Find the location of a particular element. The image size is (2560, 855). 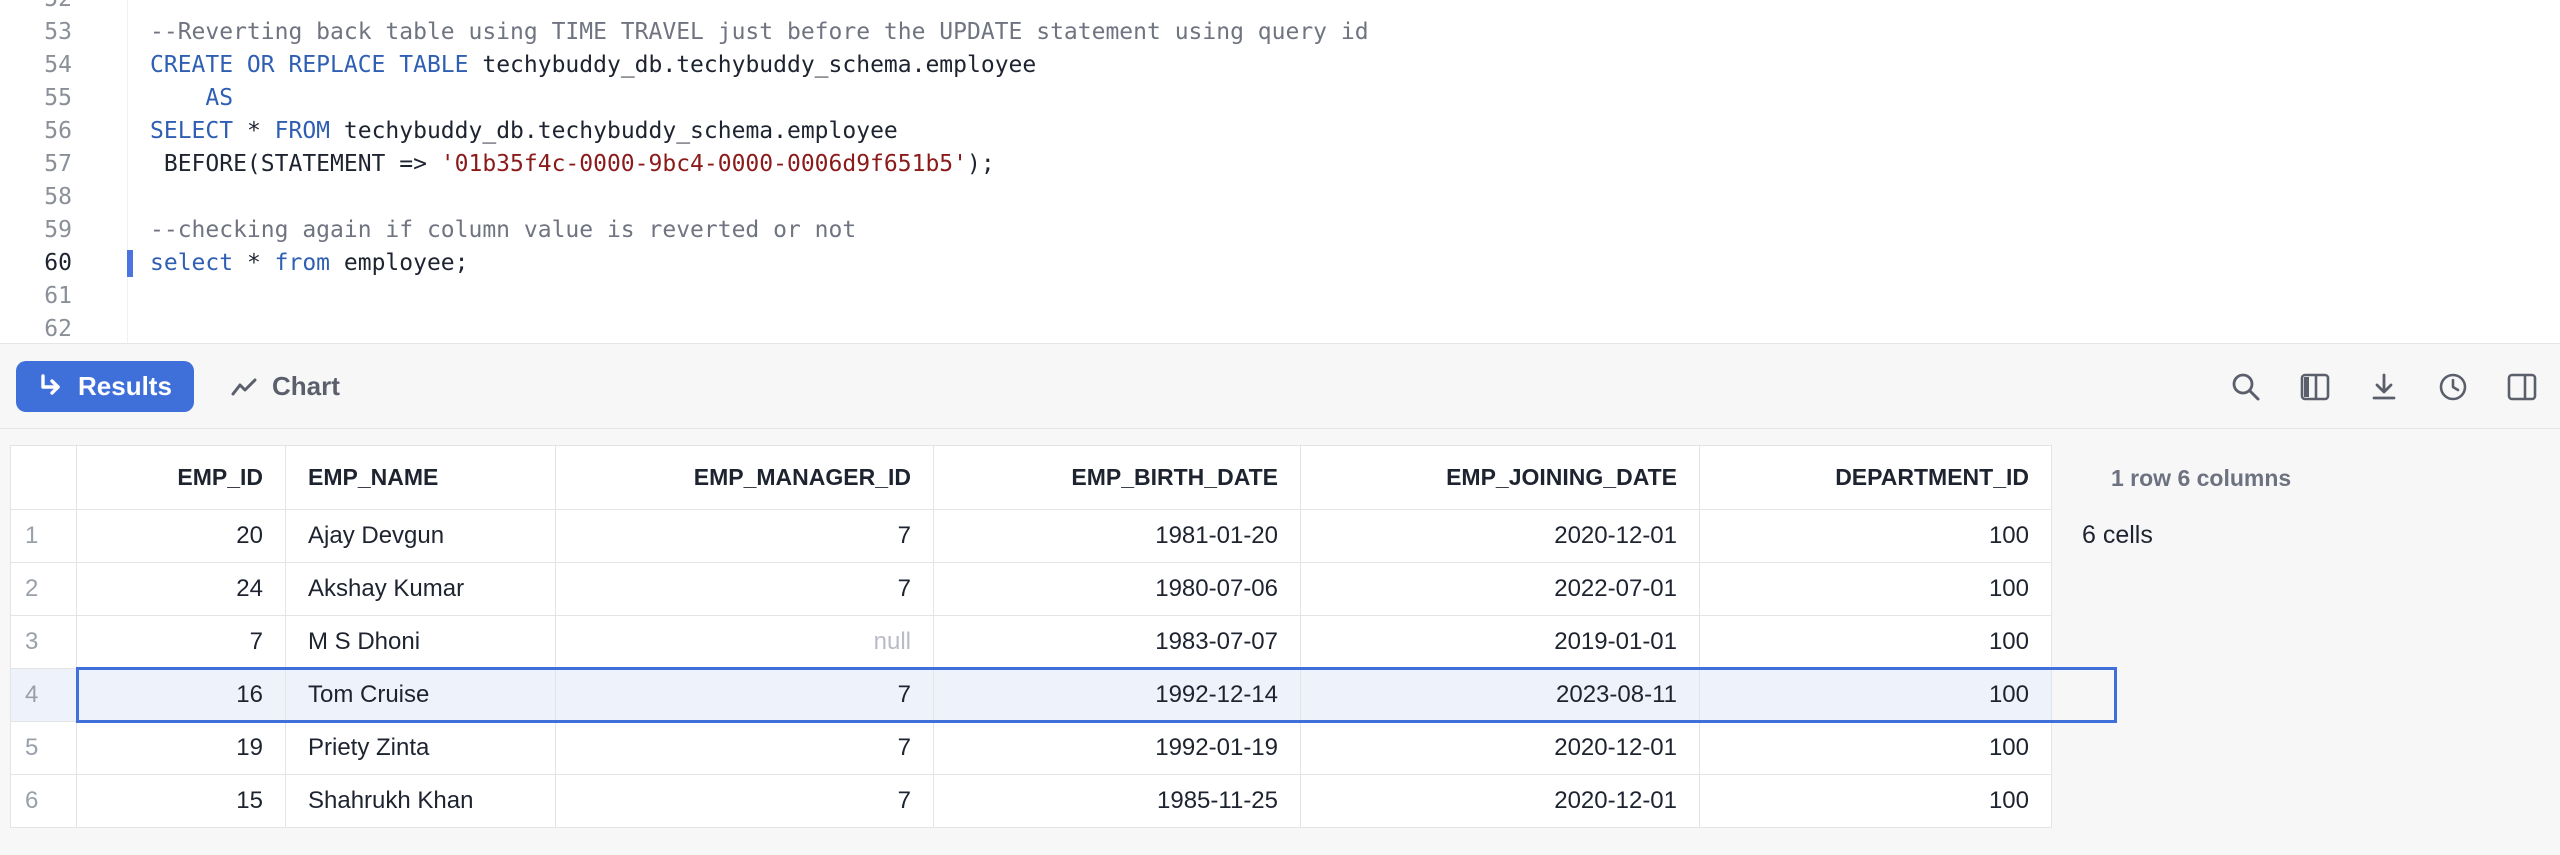

table-cell: M S Dhoni is located at coordinates (420, 642).